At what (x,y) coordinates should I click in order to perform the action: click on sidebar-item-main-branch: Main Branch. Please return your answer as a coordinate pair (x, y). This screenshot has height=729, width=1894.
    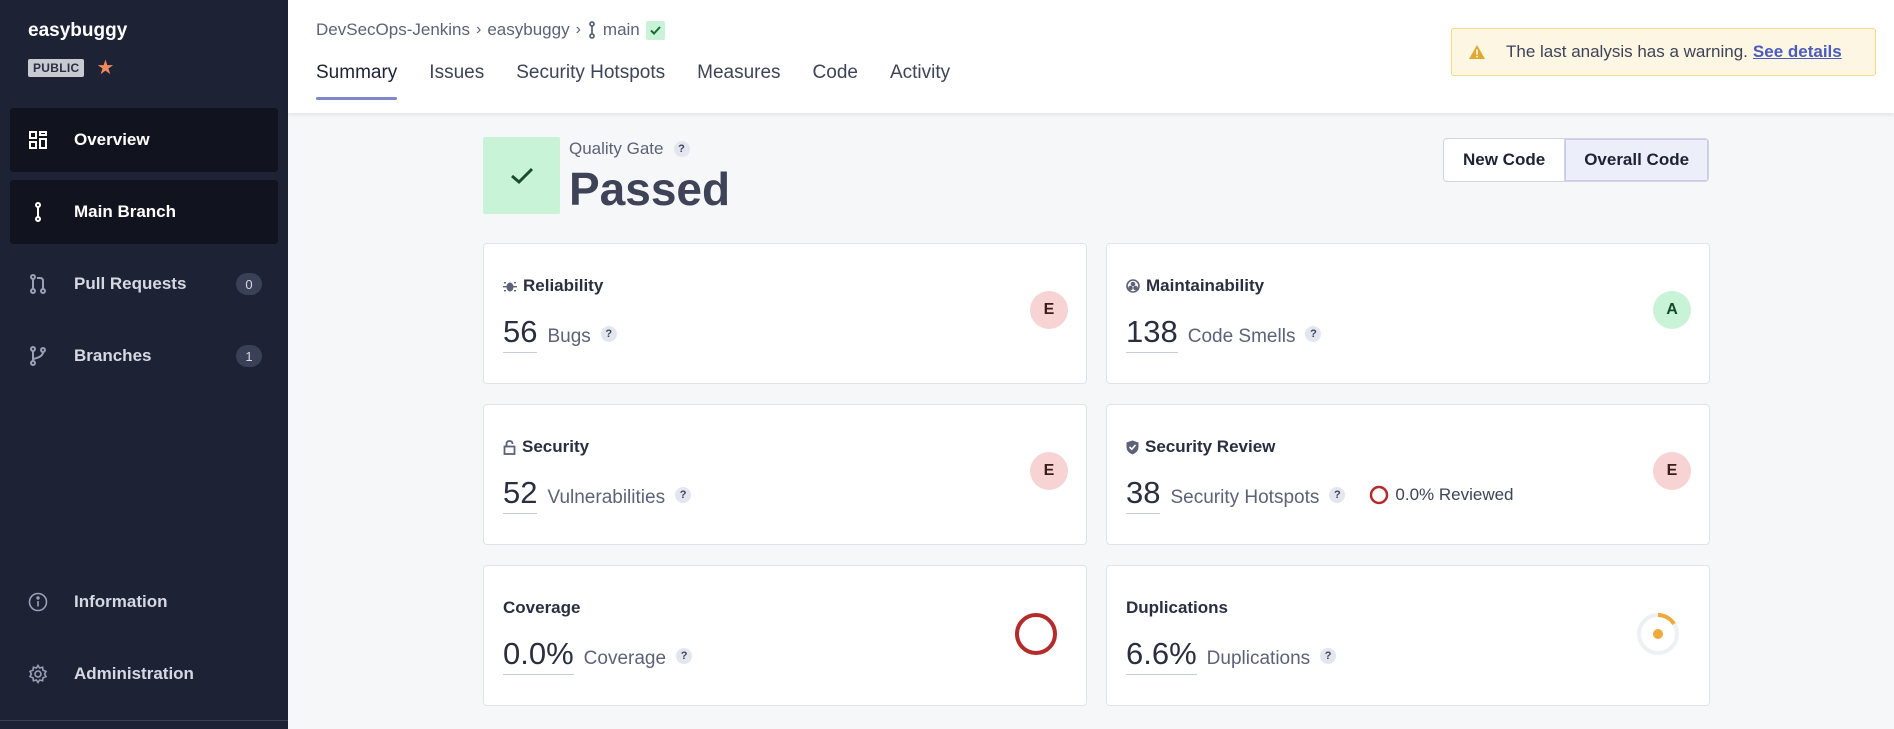
    Looking at the image, I should click on (144, 212).